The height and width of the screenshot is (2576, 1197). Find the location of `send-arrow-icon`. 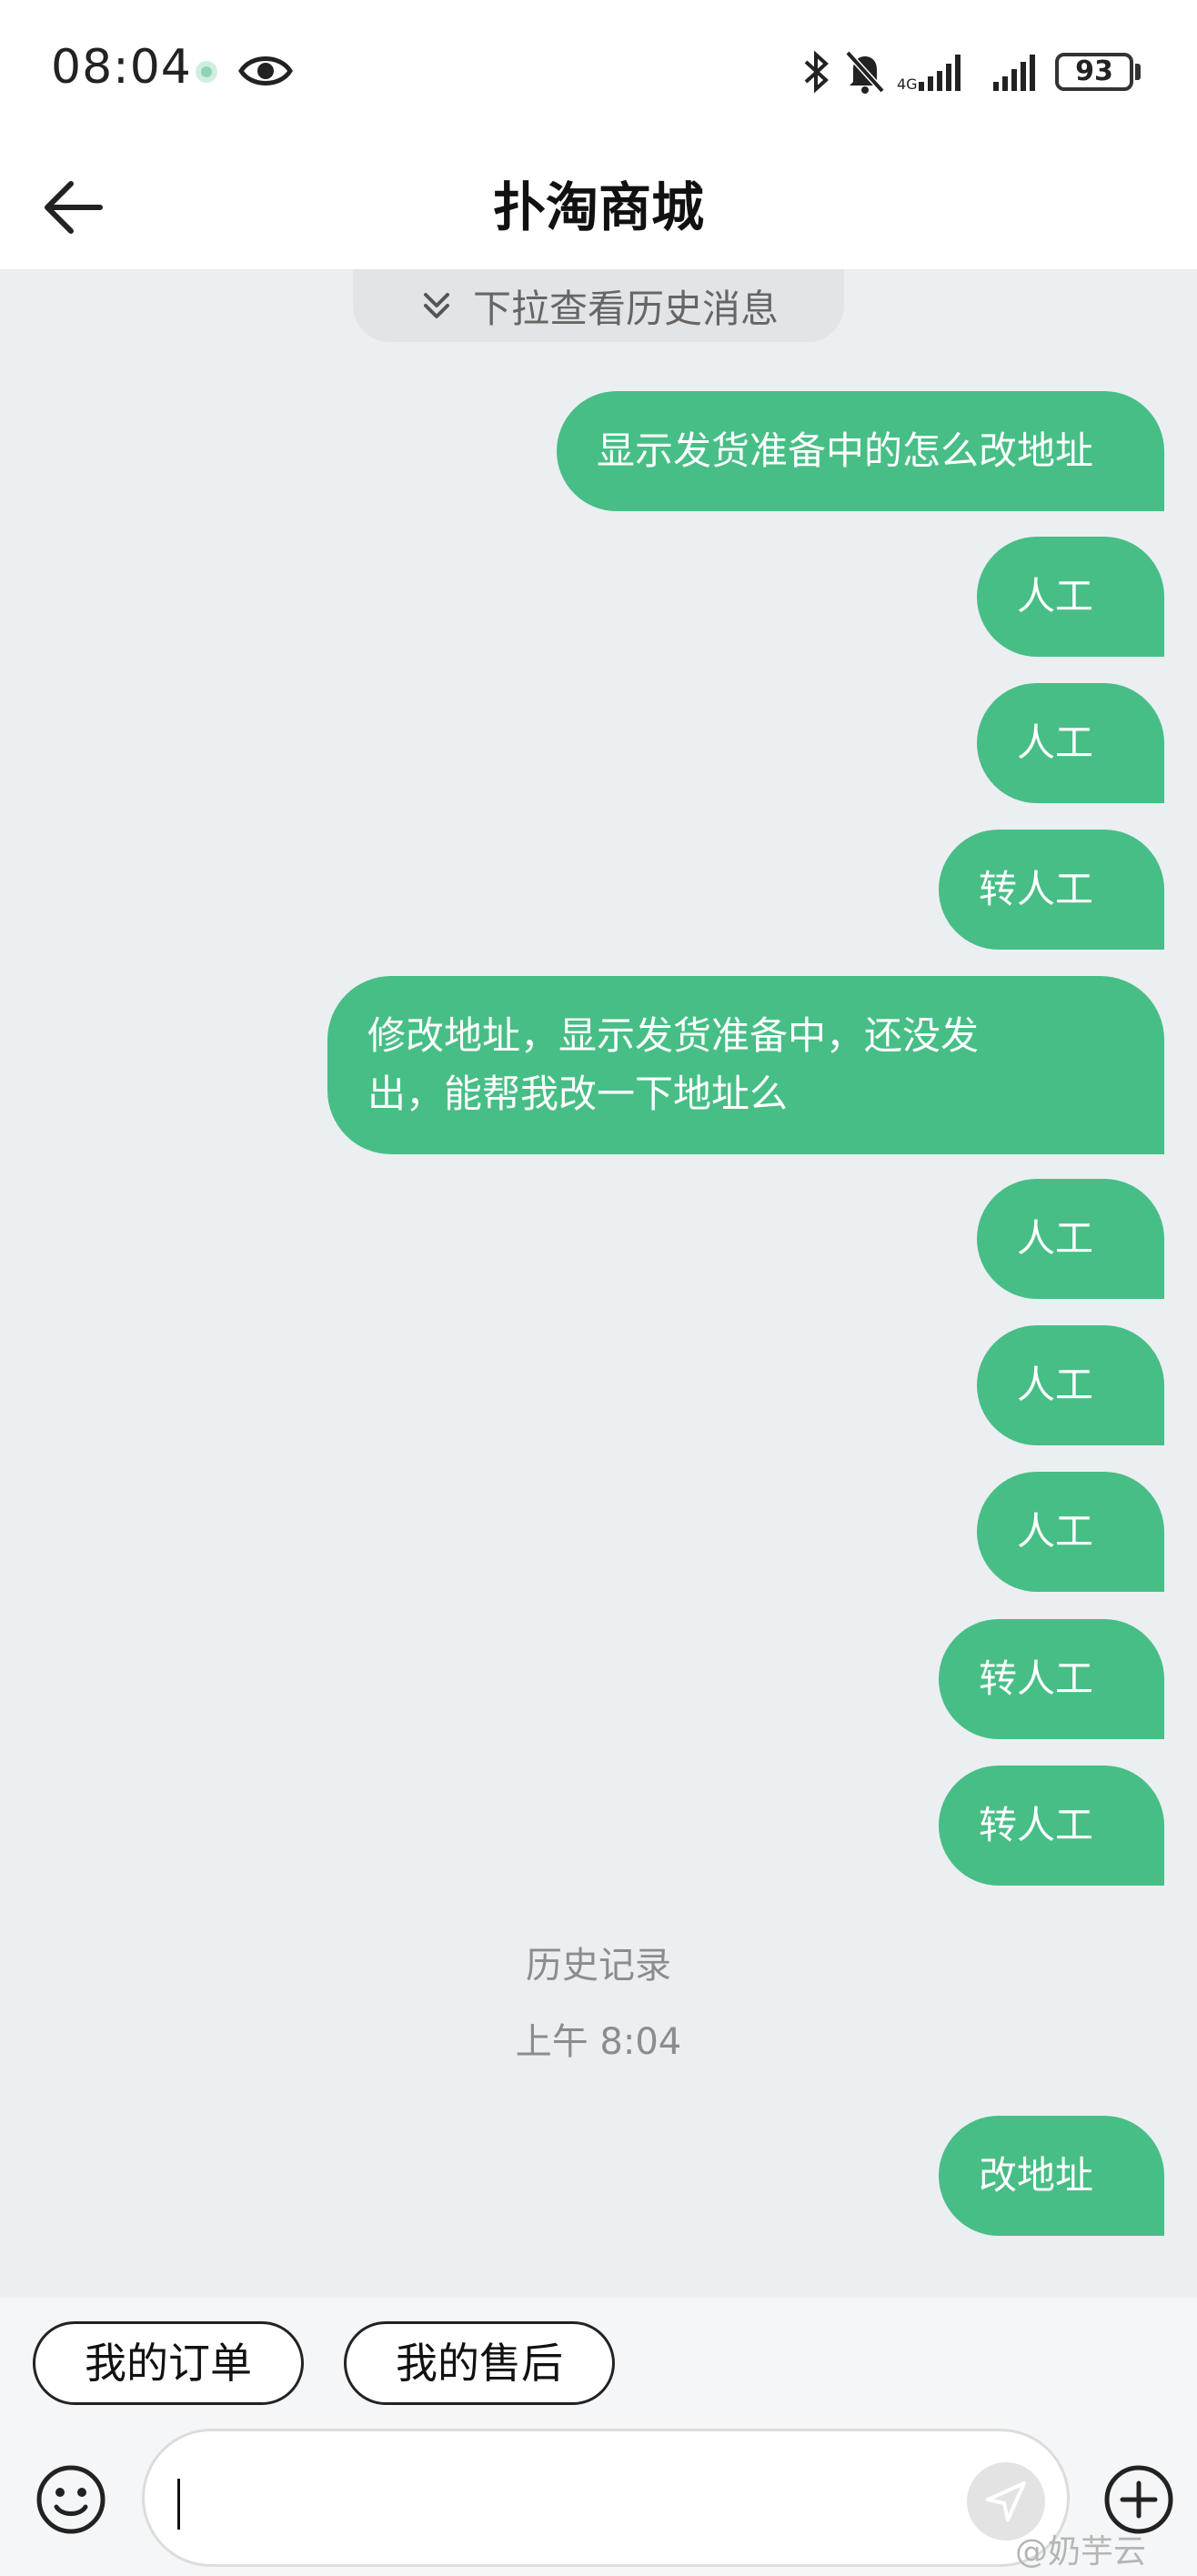

send-arrow-icon is located at coordinates (1006, 2501).